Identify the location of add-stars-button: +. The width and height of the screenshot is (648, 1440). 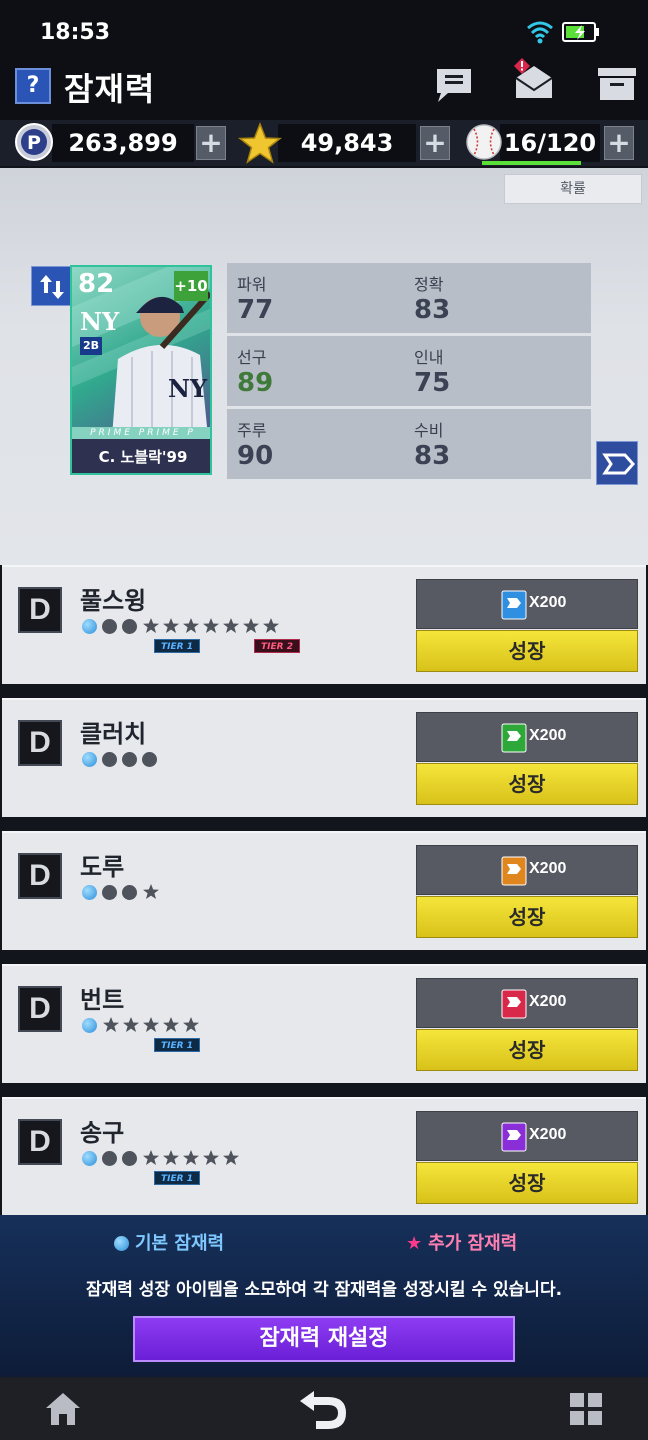
(435, 143).